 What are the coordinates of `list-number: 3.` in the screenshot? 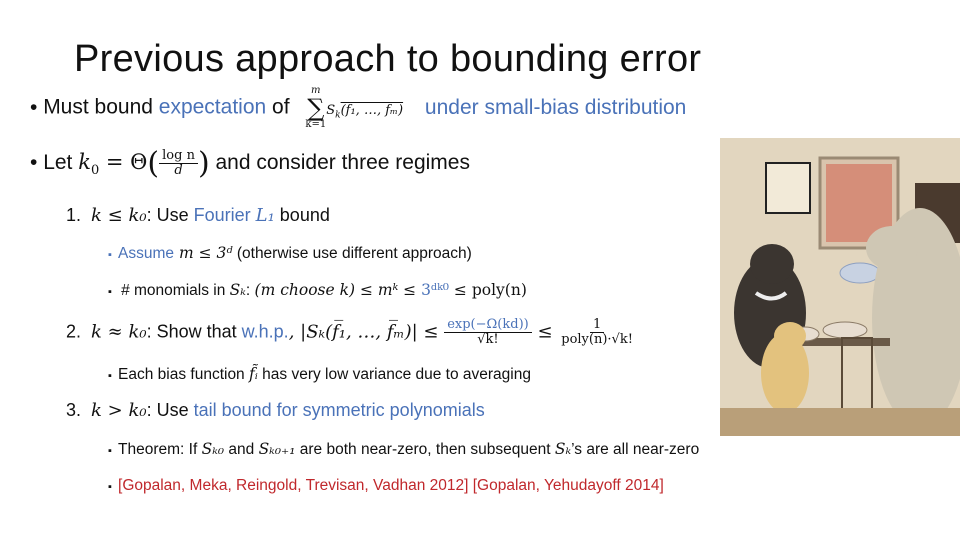 It's located at (74, 410).